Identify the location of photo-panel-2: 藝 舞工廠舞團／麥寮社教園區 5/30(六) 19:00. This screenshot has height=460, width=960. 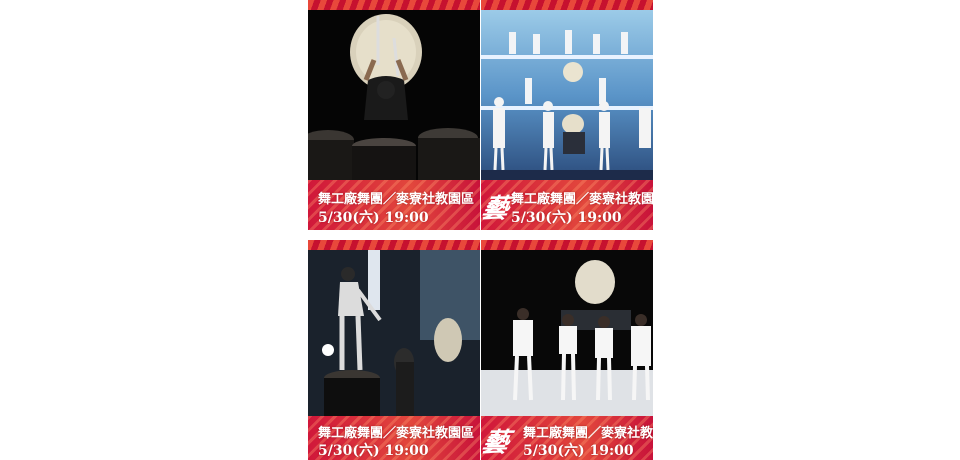
(567, 115).